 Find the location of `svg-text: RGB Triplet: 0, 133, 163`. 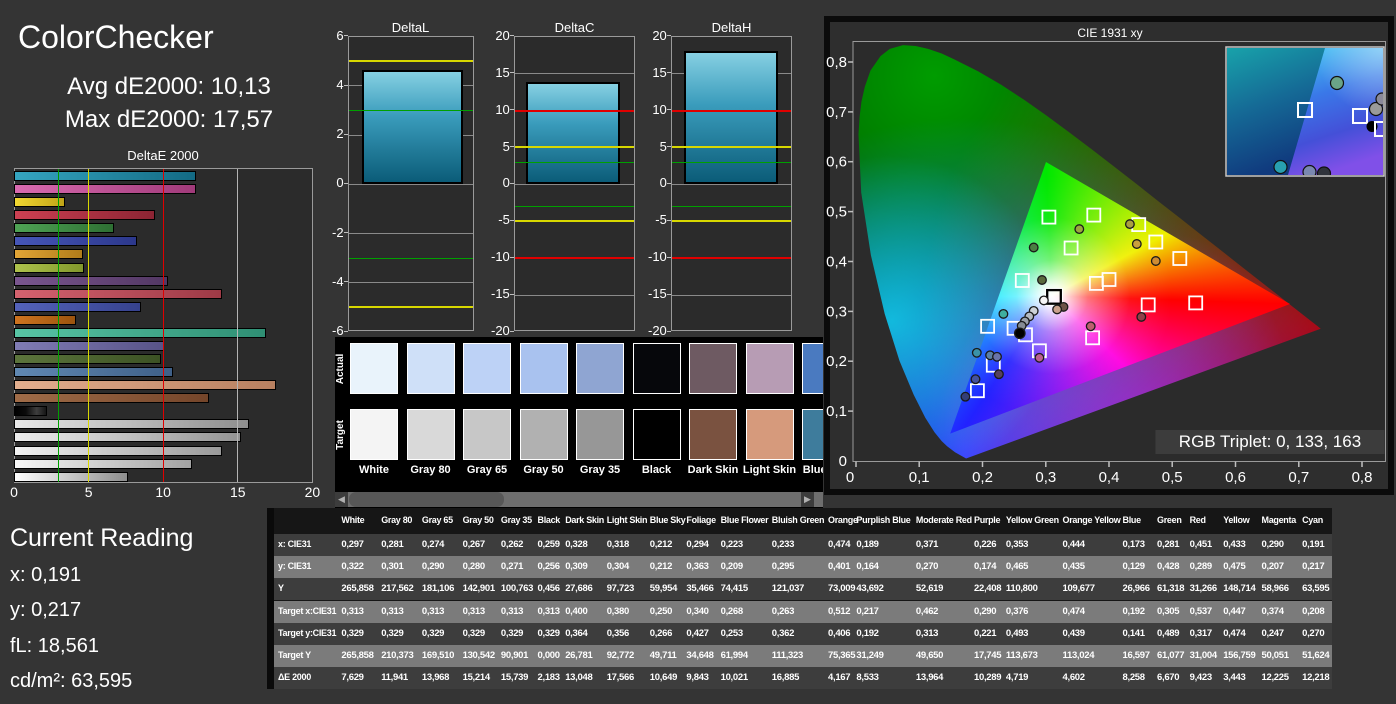

svg-text: RGB Triplet: 0, 133, 163 is located at coordinates (1270, 441).